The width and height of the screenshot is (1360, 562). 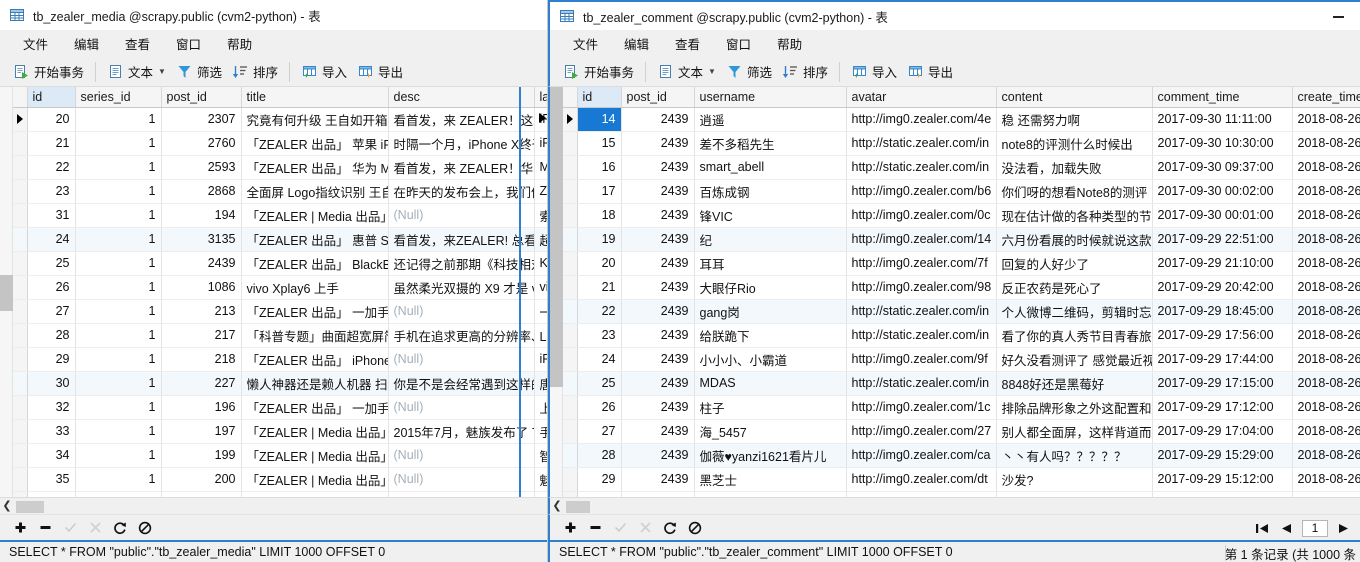 I want to click on cell-desc: (Null), so click(x=461, y=455).